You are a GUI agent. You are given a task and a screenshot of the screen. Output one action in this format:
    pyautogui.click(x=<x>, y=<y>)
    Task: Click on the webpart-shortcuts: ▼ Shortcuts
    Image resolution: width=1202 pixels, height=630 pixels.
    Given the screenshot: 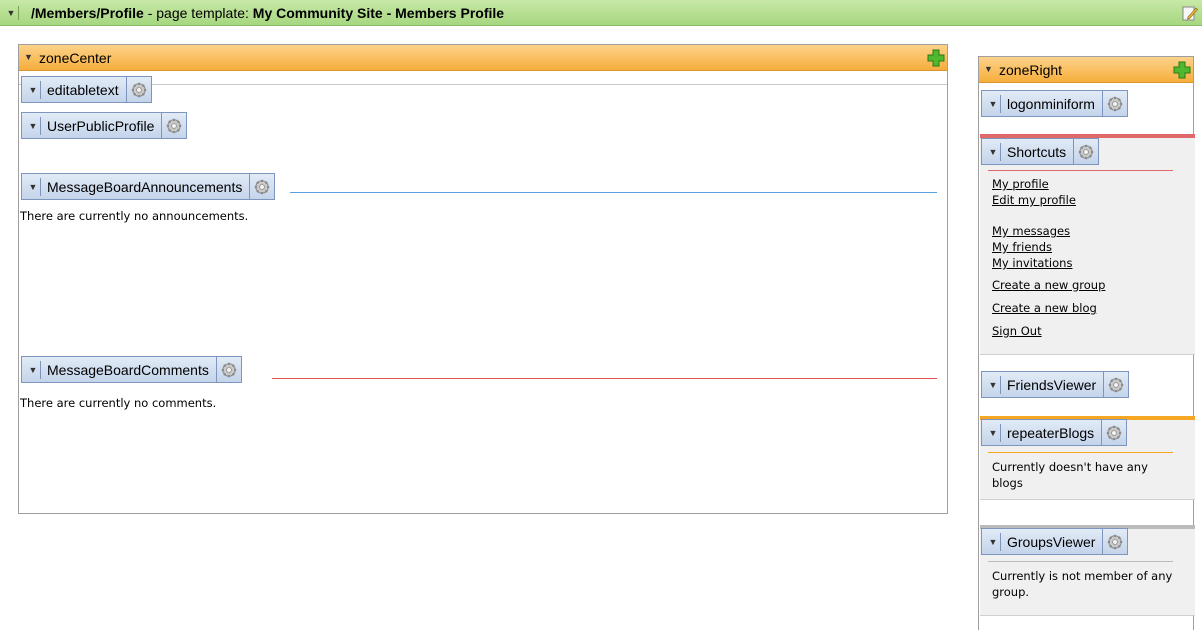 What is the action you would take?
    pyautogui.click(x=1040, y=151)
    